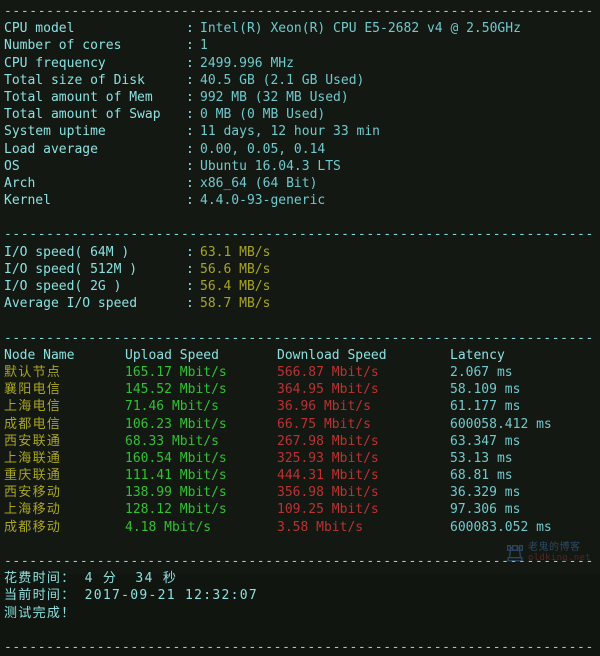  What do you see at coordinates (33, 476) in the screenshot?
I see `cell-node-name: 重庆联通` at bounding box center [33, 476].